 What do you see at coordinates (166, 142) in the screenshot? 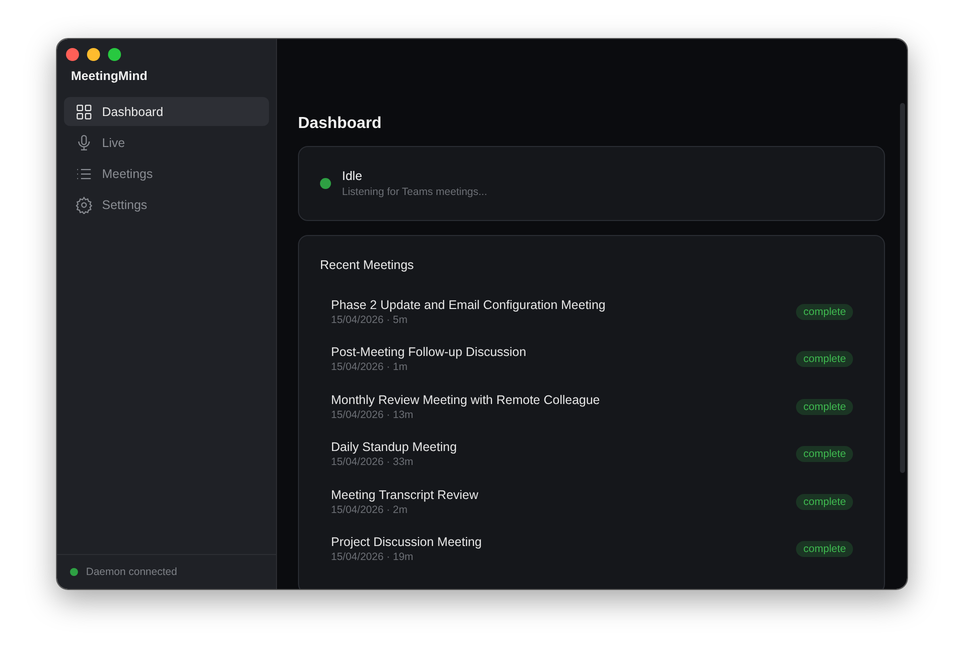
I see `sidebar-item: Live` at bounding box center [166, 142].